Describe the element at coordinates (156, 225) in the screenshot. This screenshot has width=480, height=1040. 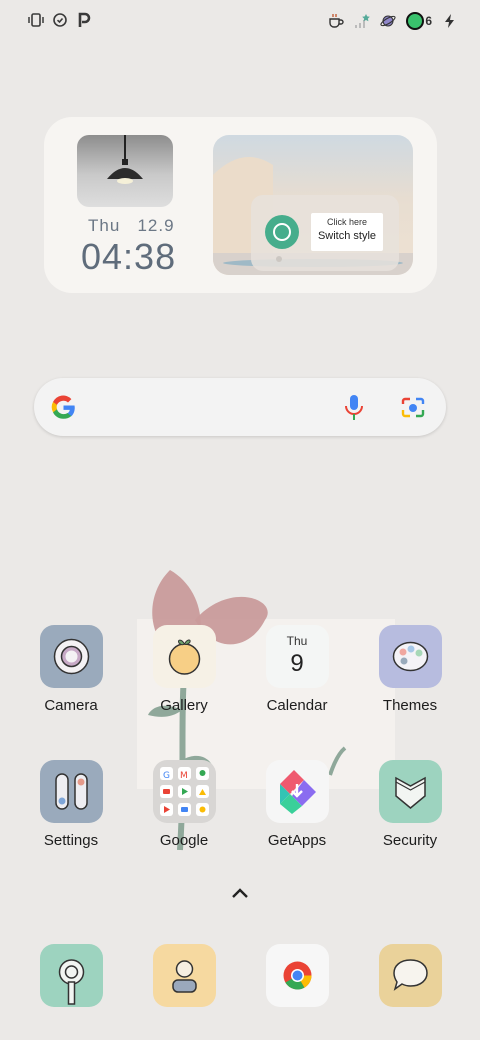
I see `widget-date-value: 12.9` at that location.